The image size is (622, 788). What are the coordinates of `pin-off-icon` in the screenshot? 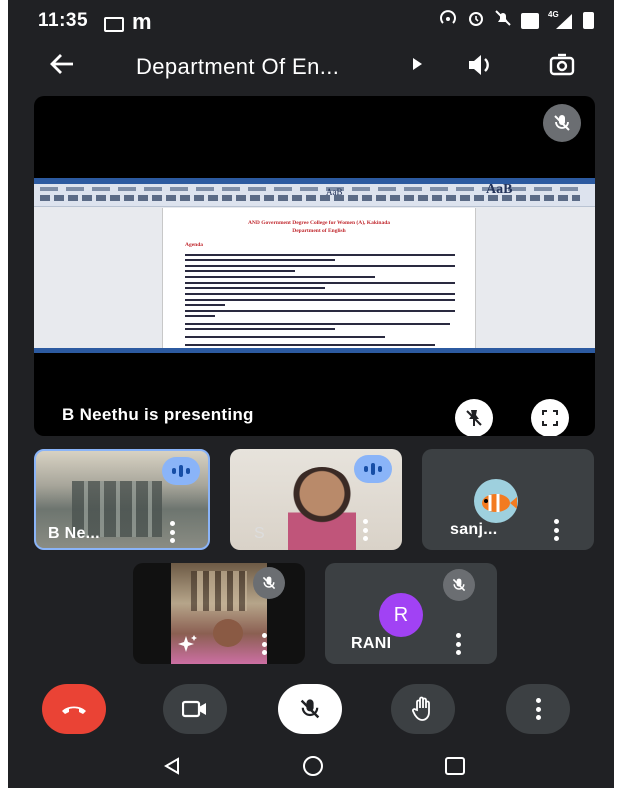 It's located at (474, 417).